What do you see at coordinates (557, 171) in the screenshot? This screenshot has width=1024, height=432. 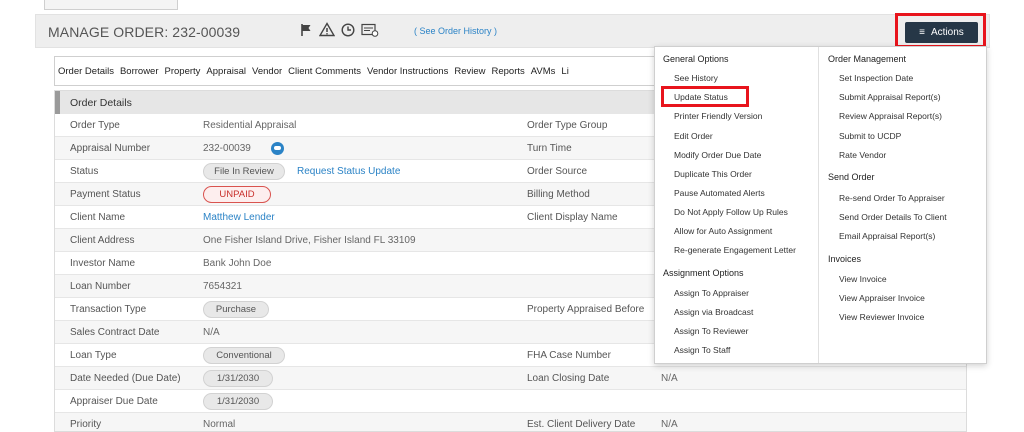 I see `field-label: Order Source` at bounding box center [557, 171].